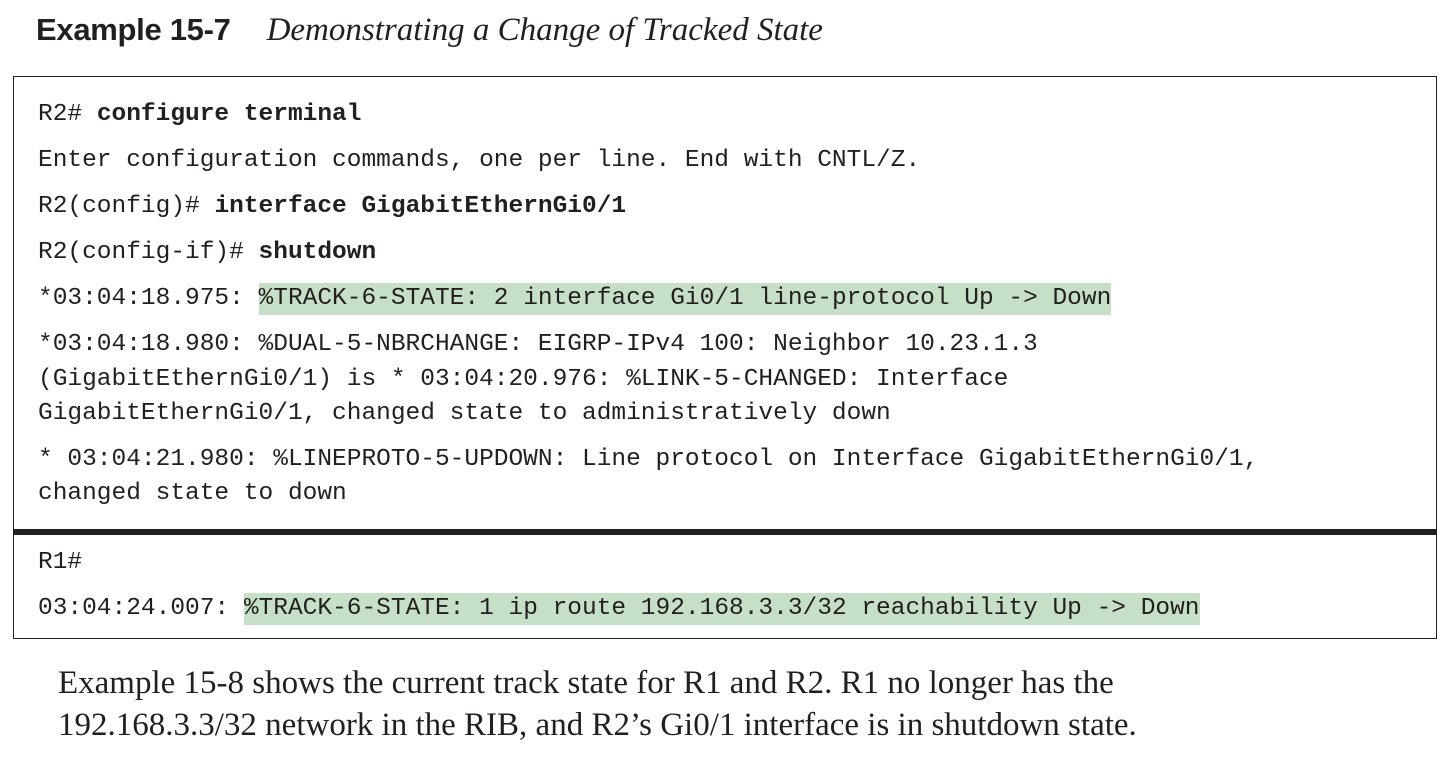 This screenshot has width=1456, height=760. I want to click on code-line: R2# configure terminal, so click(199, 115).